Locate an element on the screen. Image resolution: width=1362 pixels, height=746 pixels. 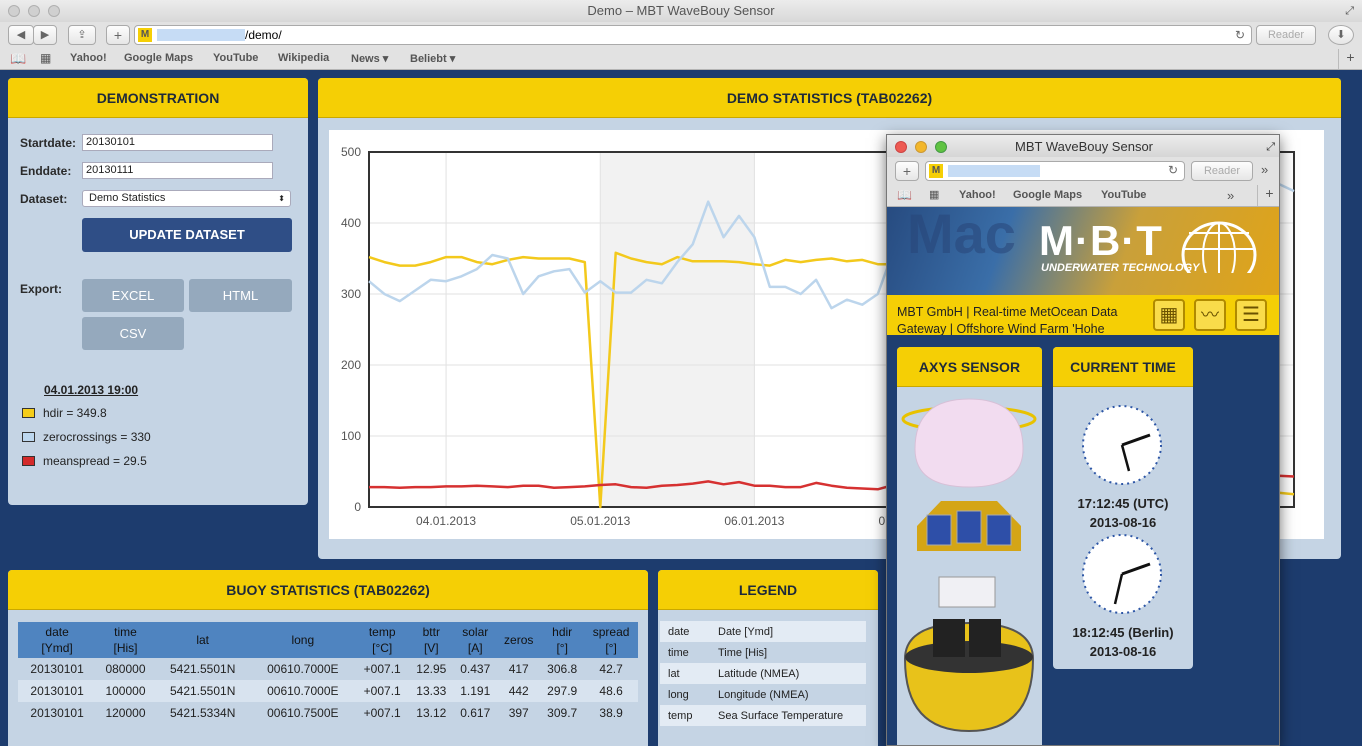
popup-reload-icon: ↻ is located at coordinates (1173, 170).